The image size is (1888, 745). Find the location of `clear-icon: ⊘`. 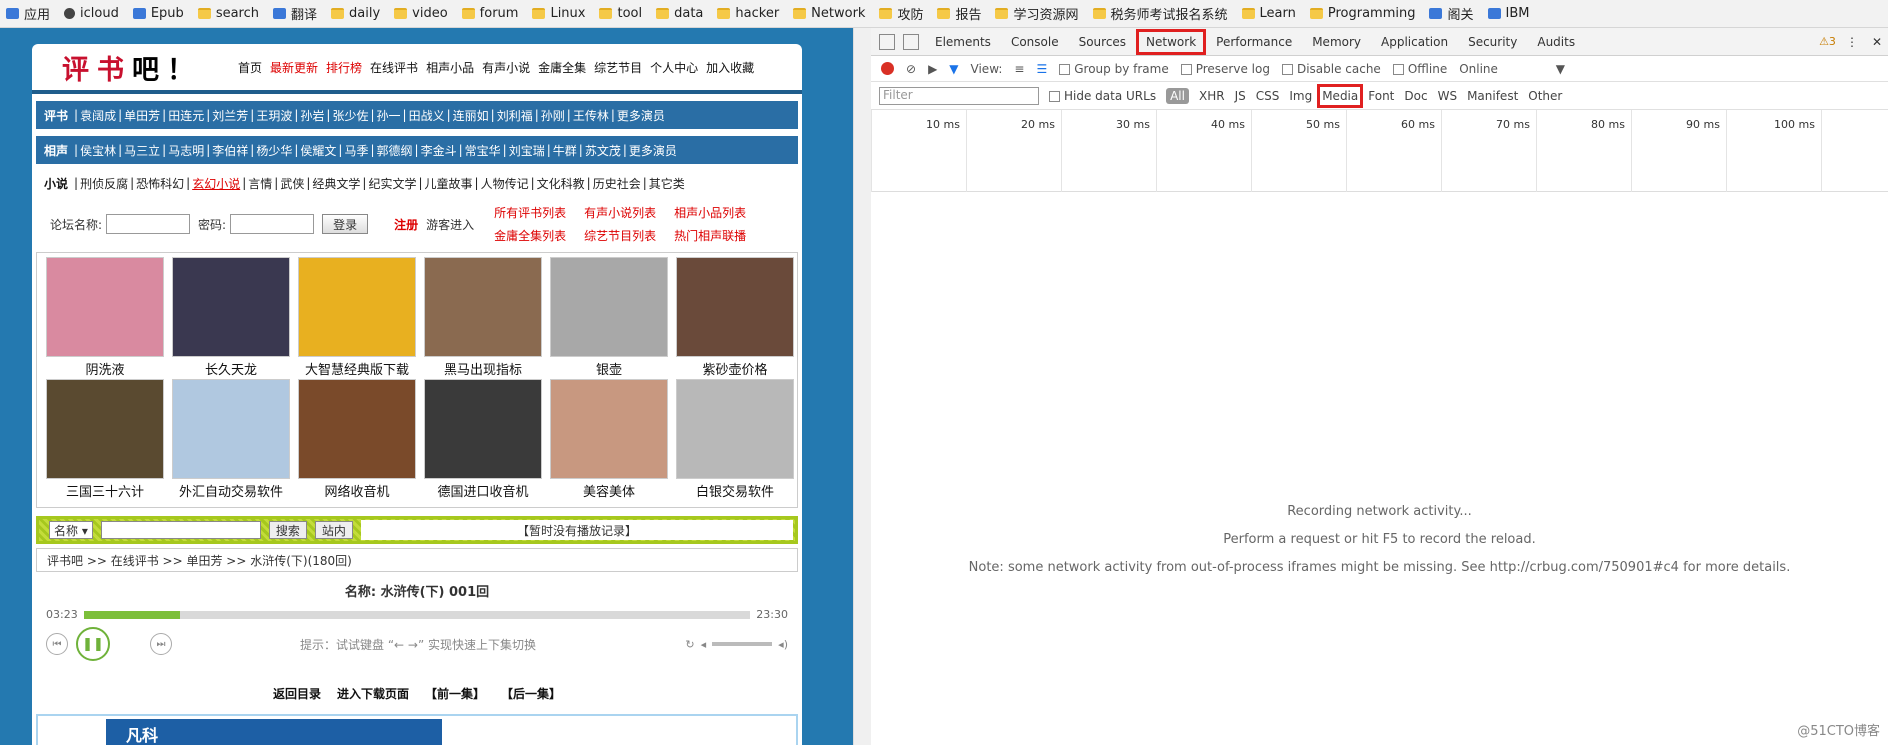

clear-icon: ⊘ is located at coordinates (911, 69).